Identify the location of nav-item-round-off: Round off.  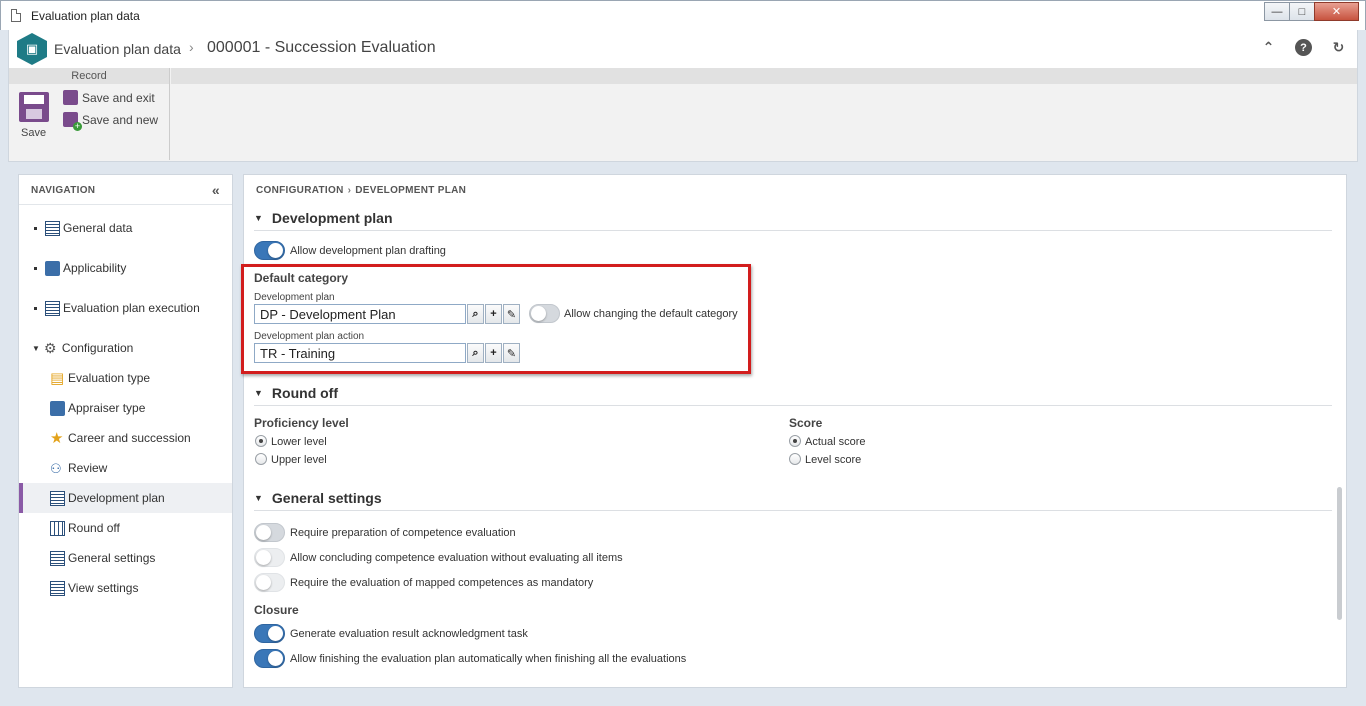
(125, 528).